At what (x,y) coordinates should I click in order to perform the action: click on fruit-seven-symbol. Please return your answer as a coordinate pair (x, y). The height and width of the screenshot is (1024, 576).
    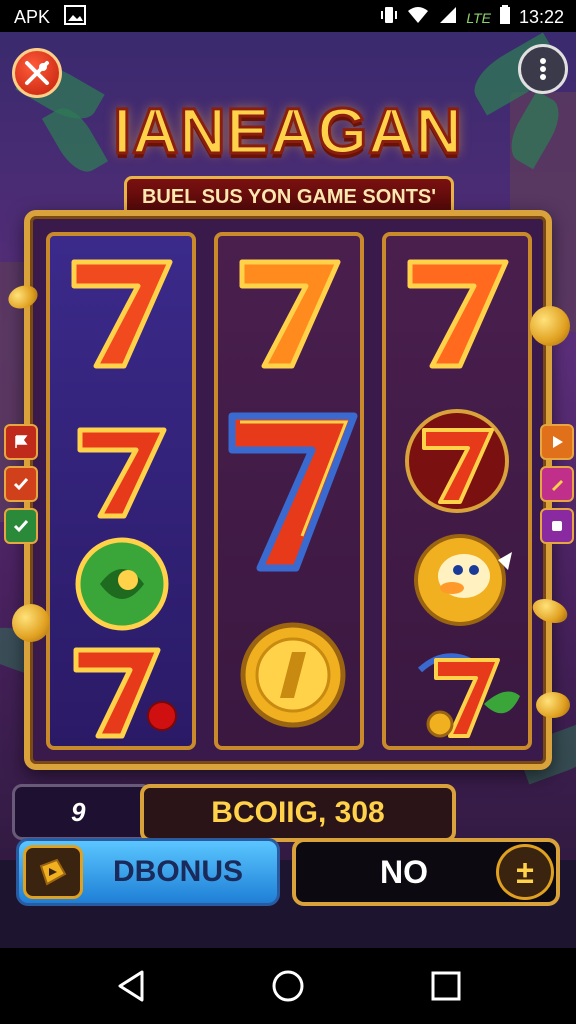
    Looking at the image, I should click on (468, 695).